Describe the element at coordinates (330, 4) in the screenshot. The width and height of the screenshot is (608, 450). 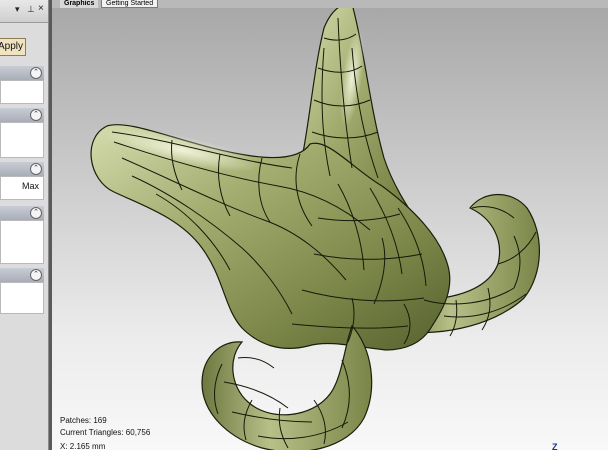
I see `document-tab-bar: Graphics Getting Started` at that location.